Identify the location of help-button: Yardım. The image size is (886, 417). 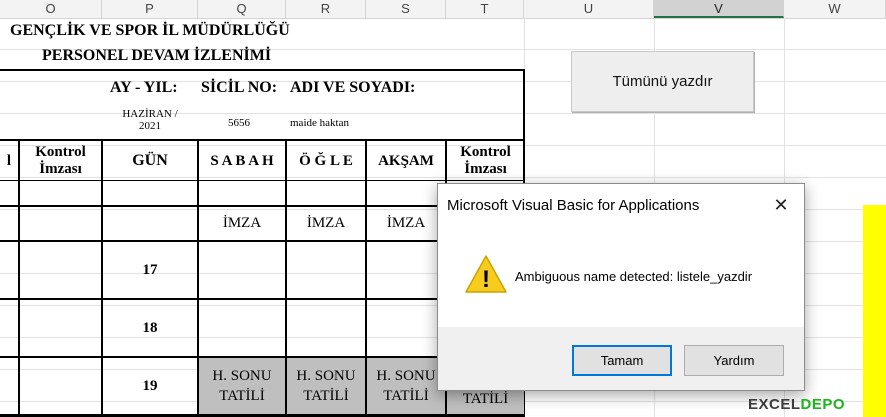
(734, 360).